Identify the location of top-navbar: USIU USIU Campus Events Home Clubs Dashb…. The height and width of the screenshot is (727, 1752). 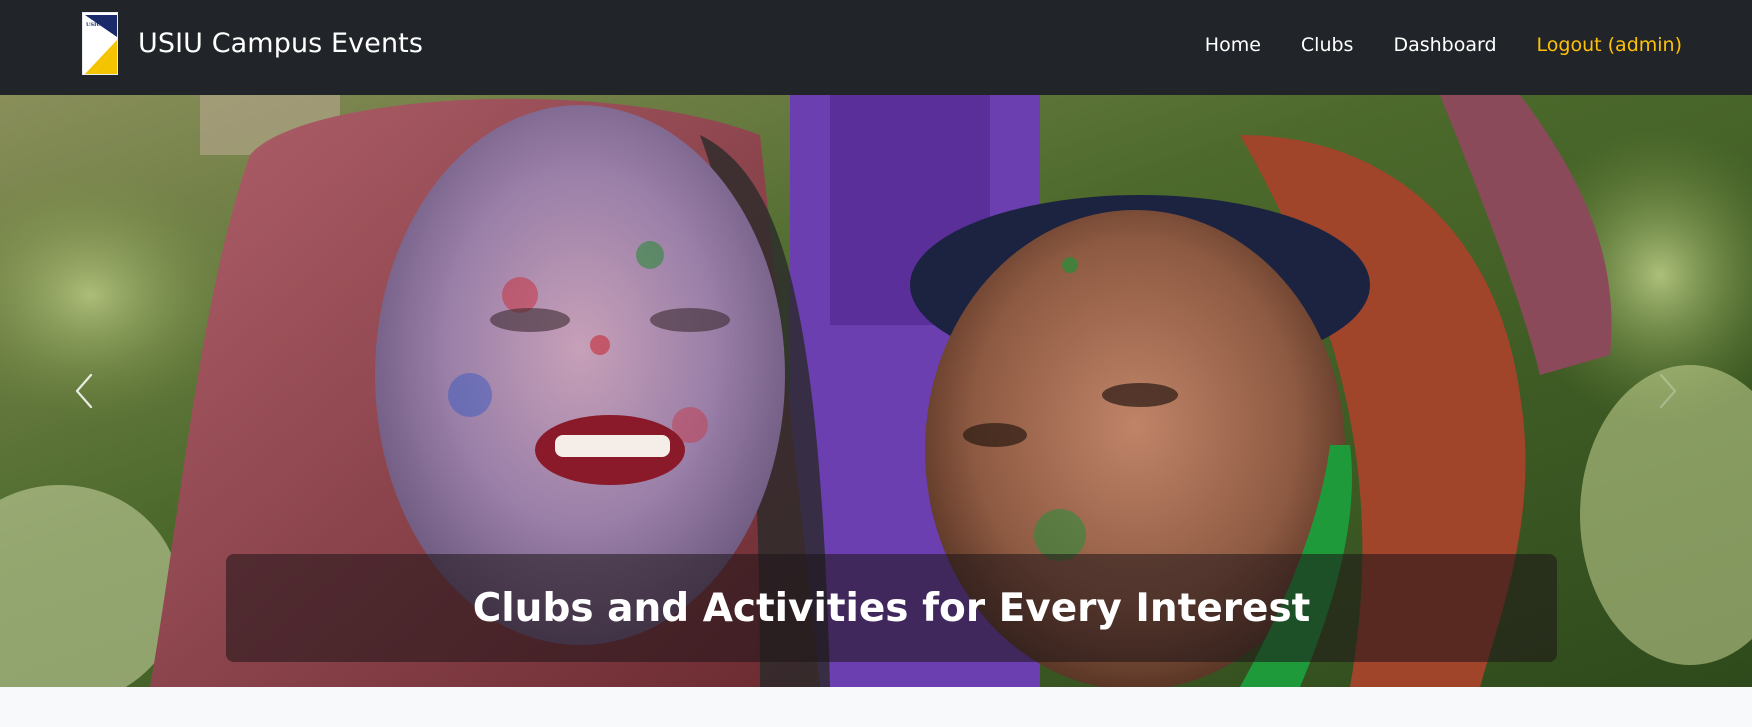
(876, 47).